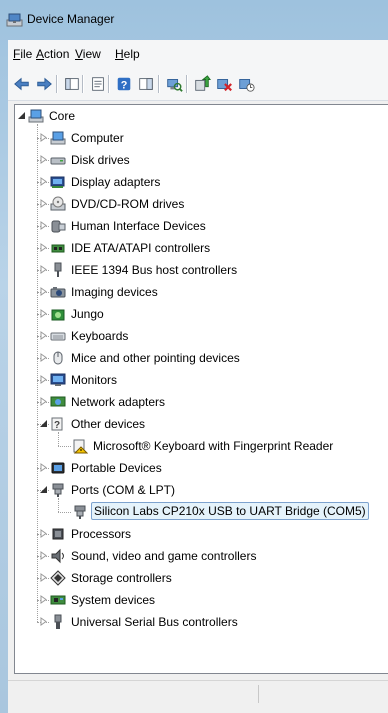 The height and width of the screenshot is (713, 388). Describe the element at coordinates (80, 446) in the screenshot. I see `warning-device-icon` at that location.